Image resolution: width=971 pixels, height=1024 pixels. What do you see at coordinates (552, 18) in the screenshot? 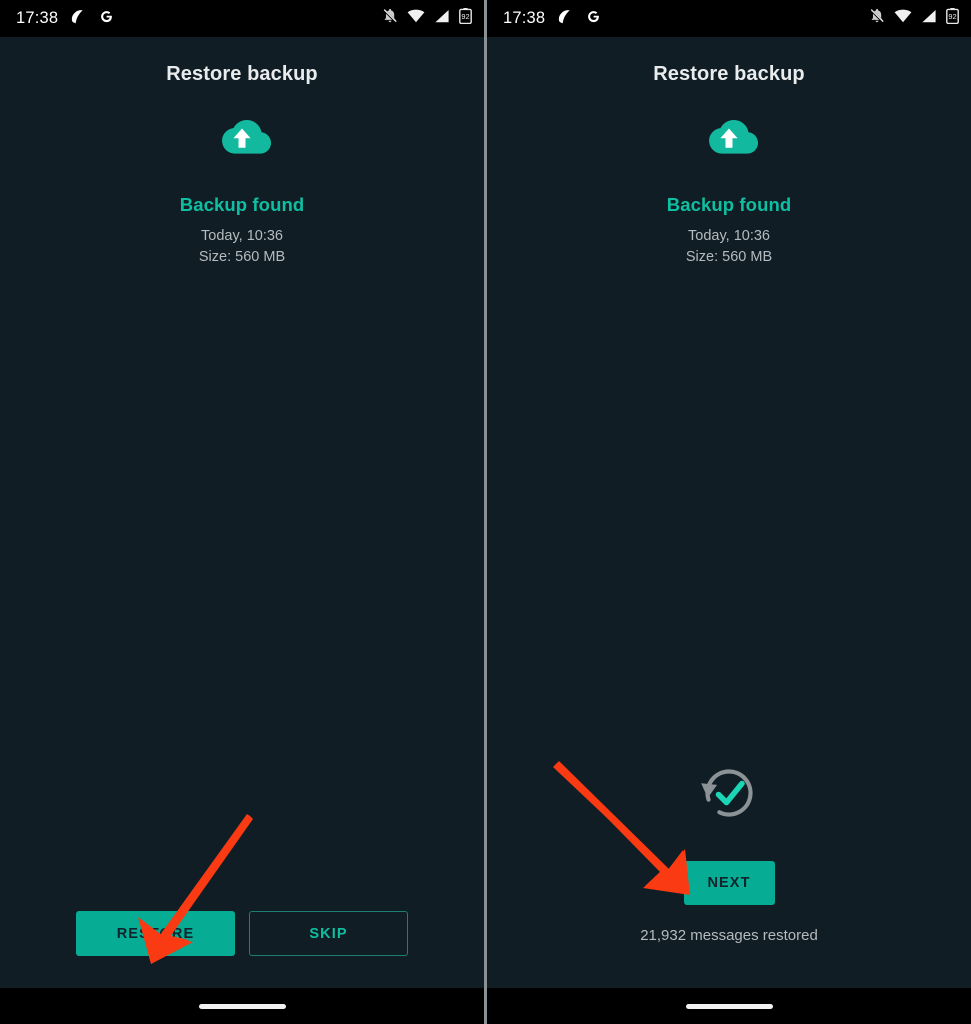
I see `status-bar-right-left-group: 17:38` at bounding box center [552, 18].